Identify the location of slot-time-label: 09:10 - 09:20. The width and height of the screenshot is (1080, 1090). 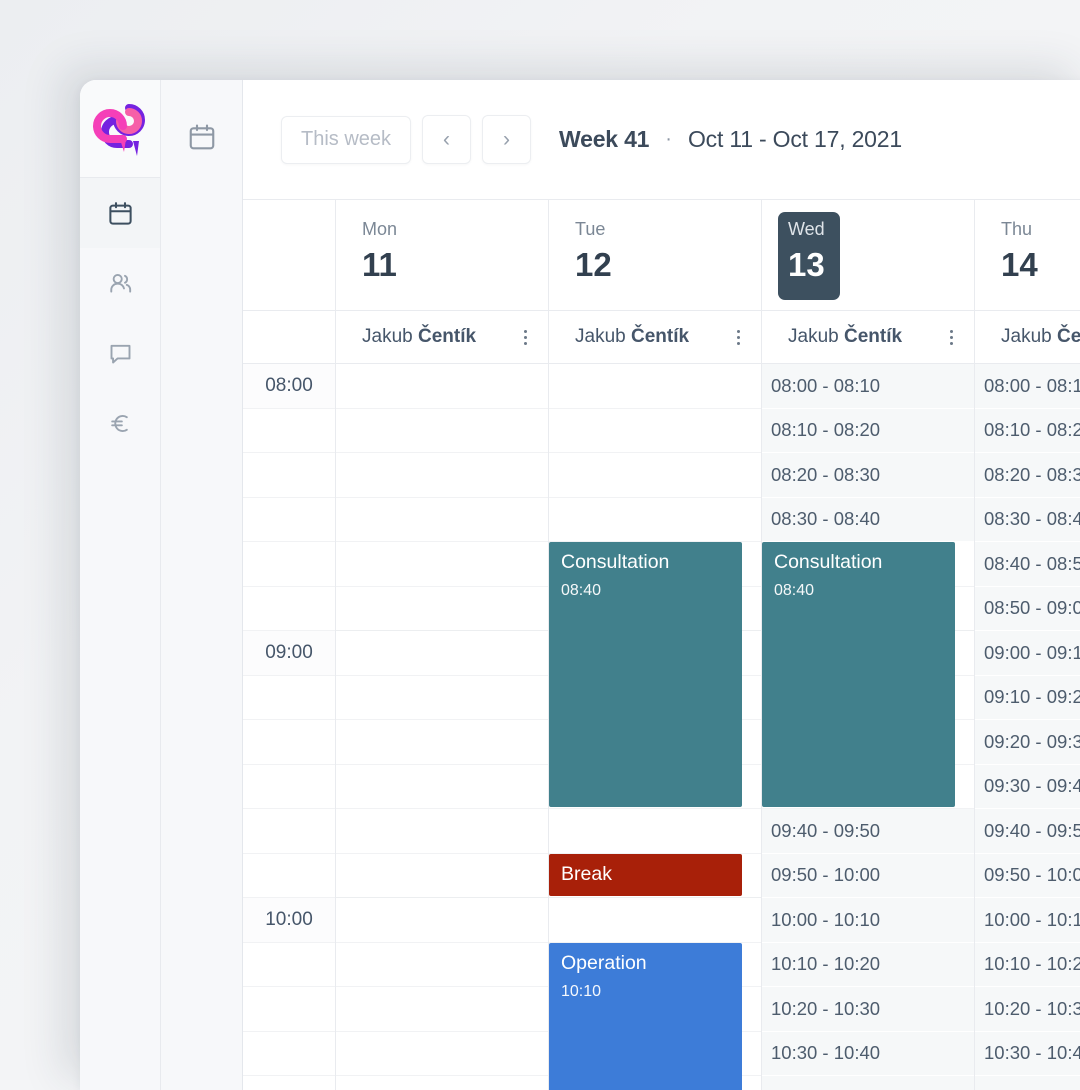
(1032, 697).